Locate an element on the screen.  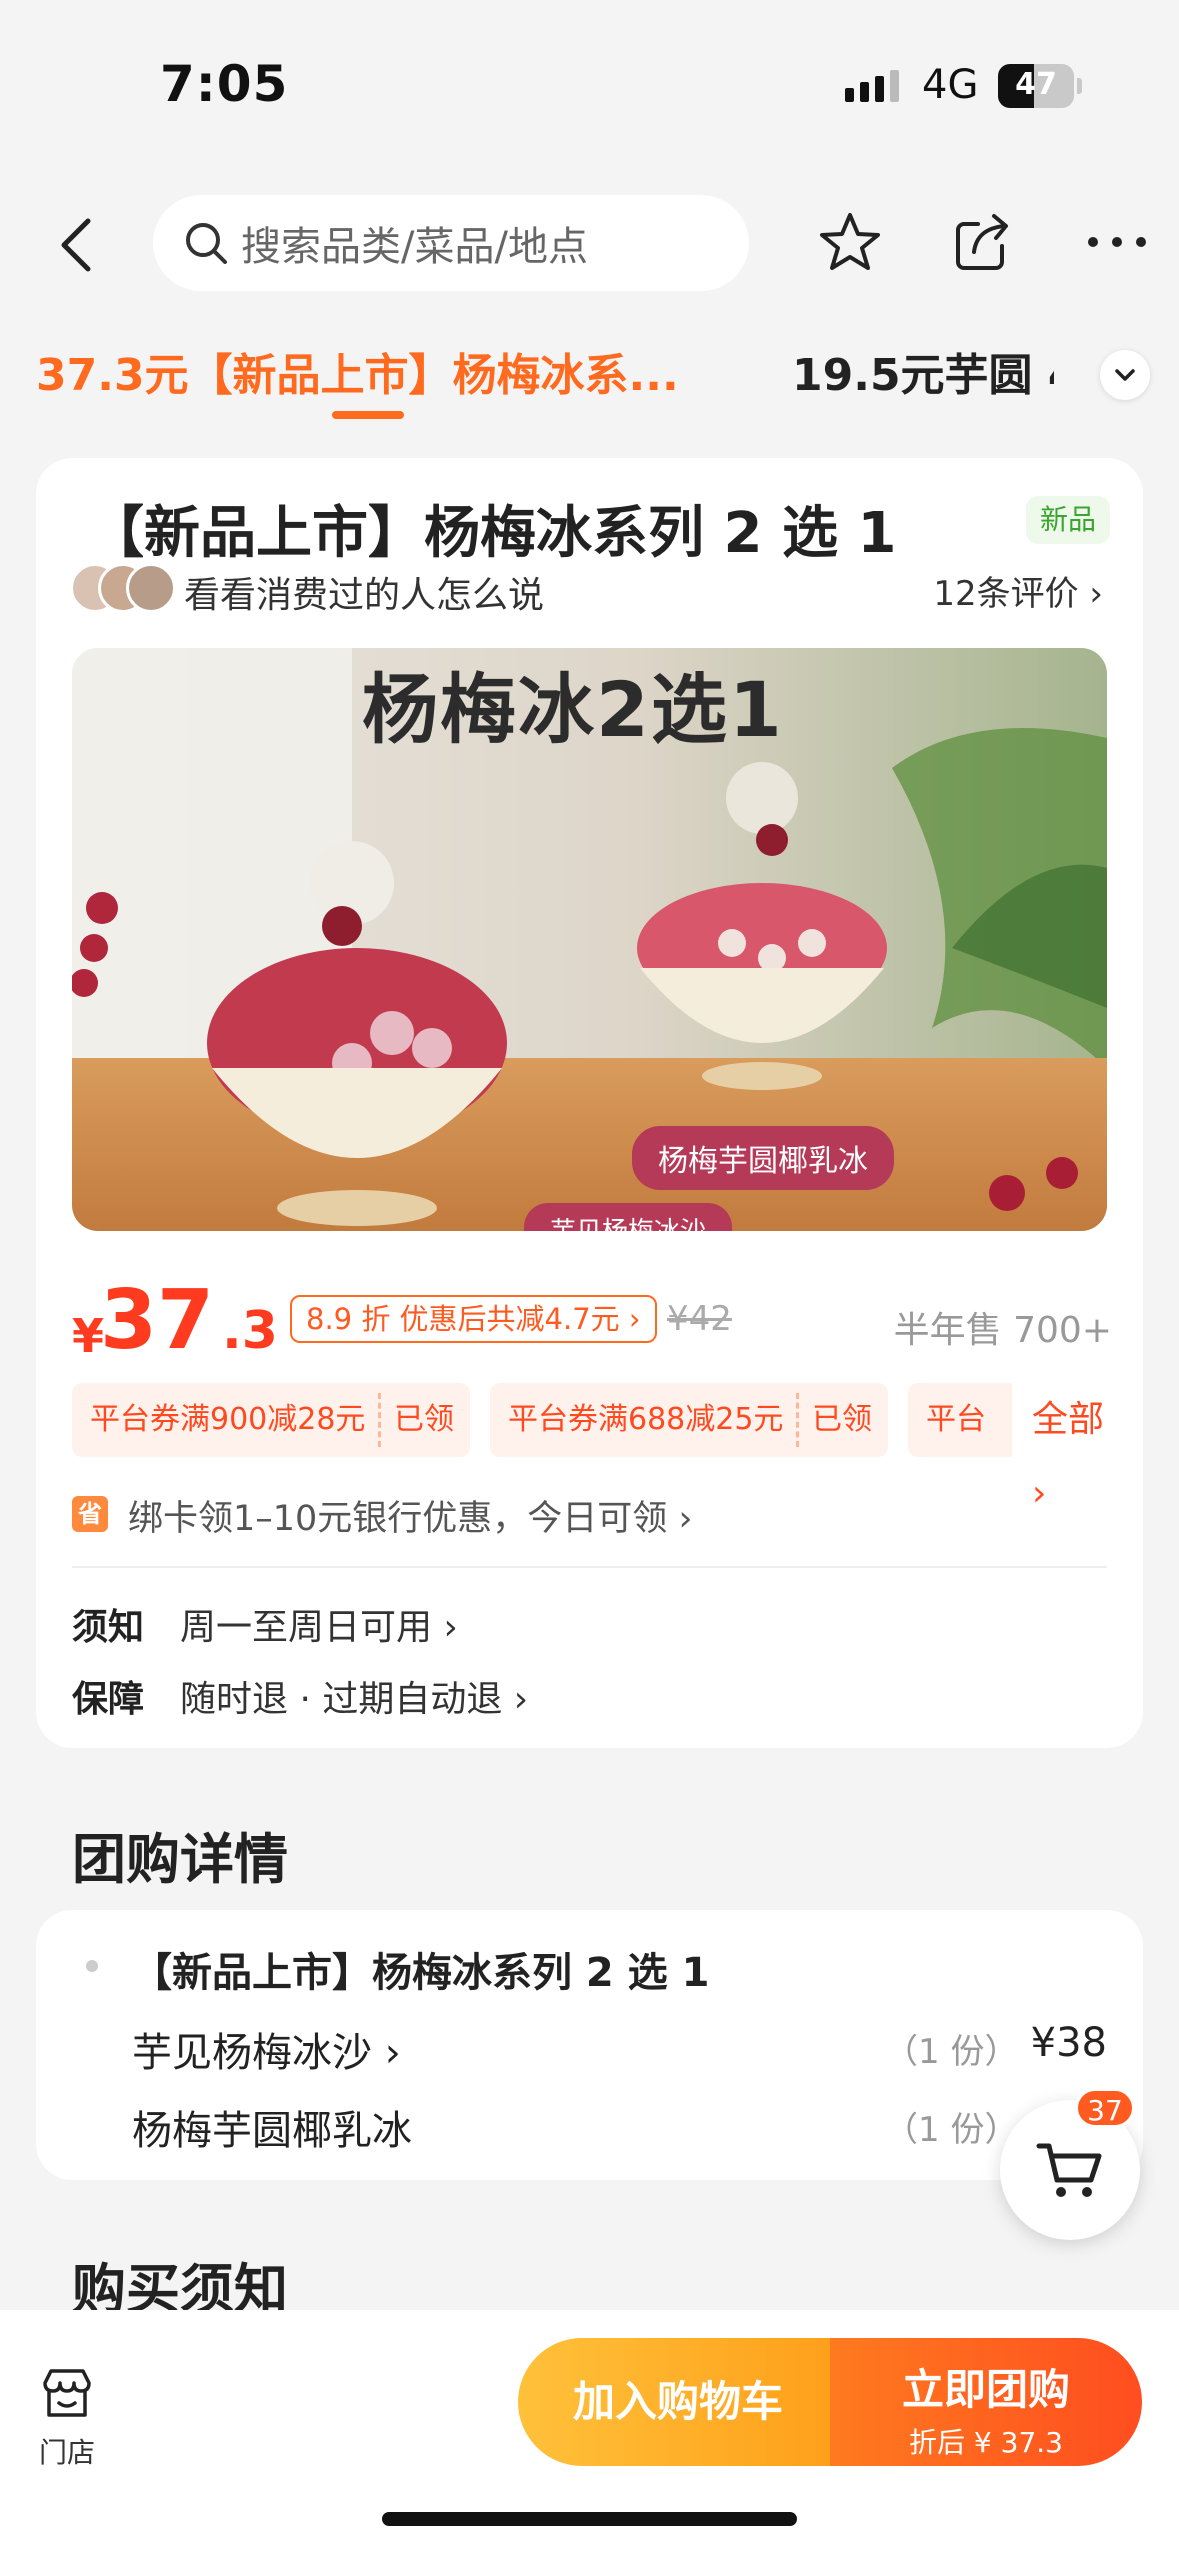
home-indicator is located at coordinates (589, 2519).